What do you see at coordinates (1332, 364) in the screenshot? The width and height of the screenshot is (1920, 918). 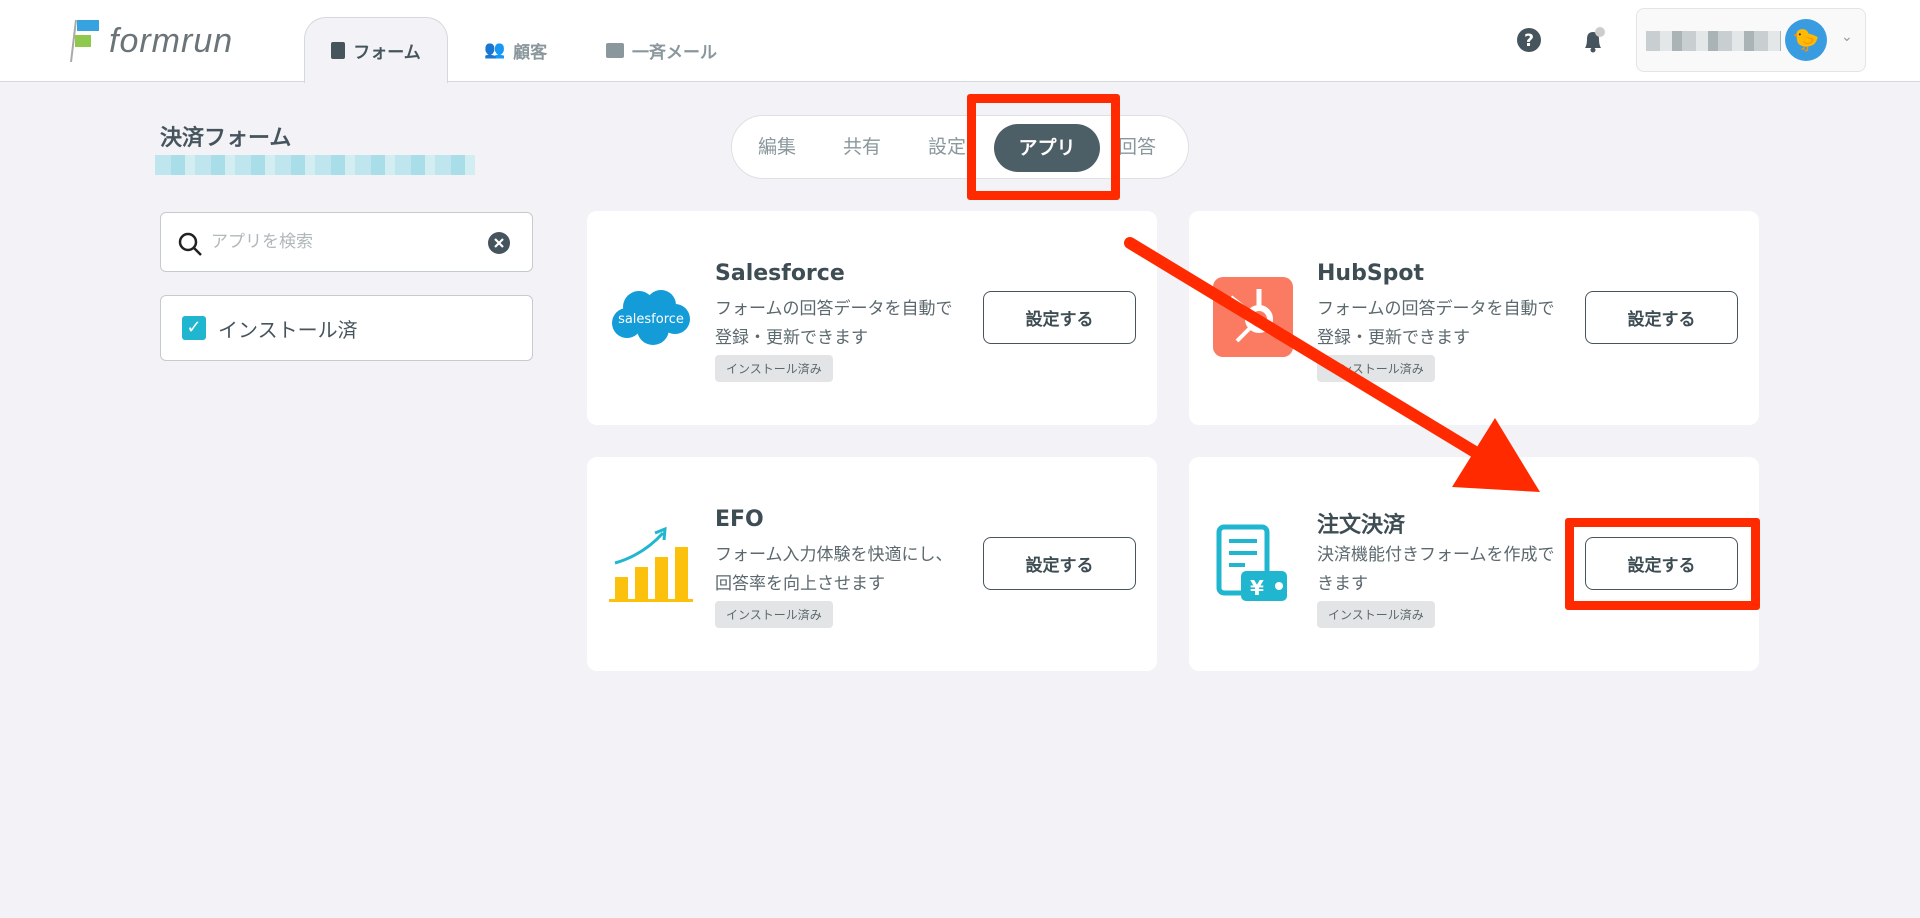 I see `annotation-arrow-icon` at bounding box center [1332, 364].